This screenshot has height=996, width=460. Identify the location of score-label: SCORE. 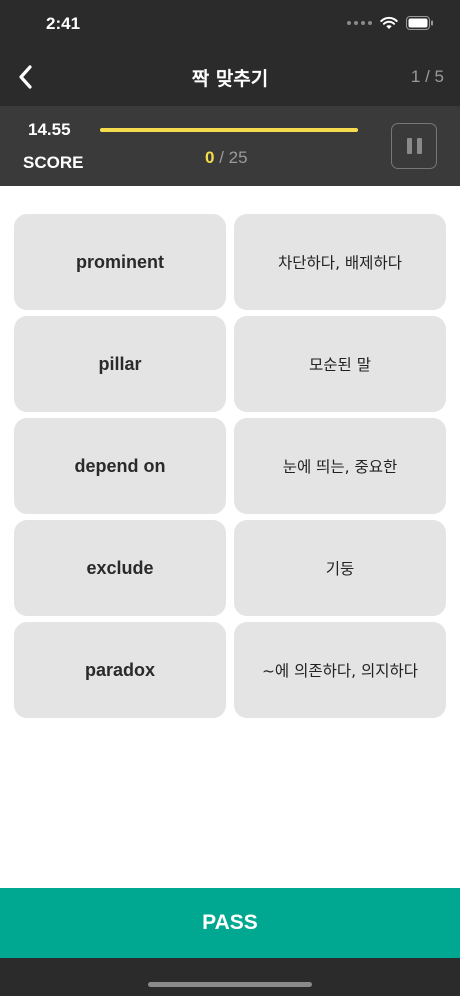
(53, 162).